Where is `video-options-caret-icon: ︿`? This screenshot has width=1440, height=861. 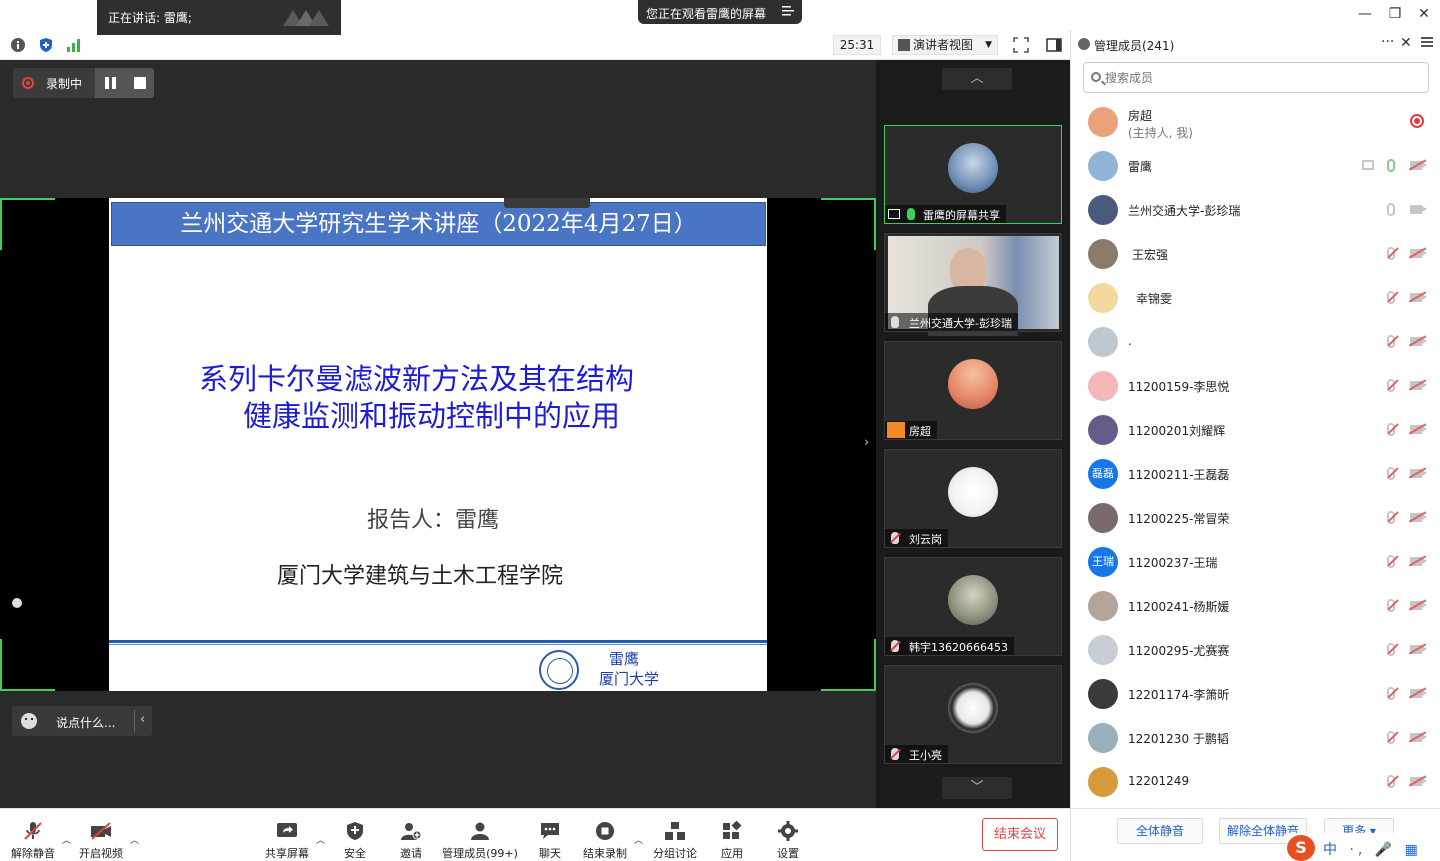 video-options-caret-icon: ︿ is located at coordinates (134, 839).